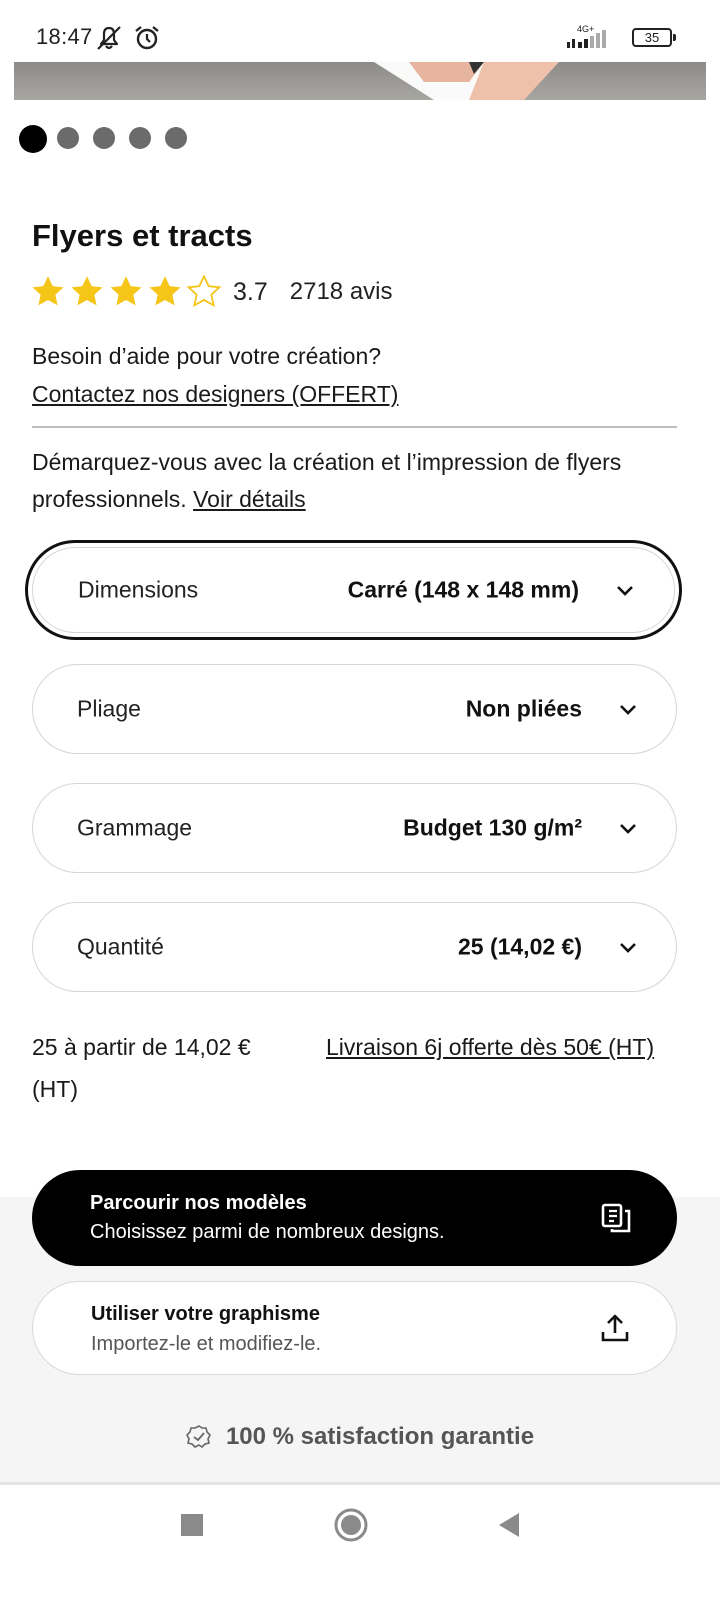 The width and height of the screenshot is (720, 1600). I want to click on battery-icon: 35, so click(652, 37).